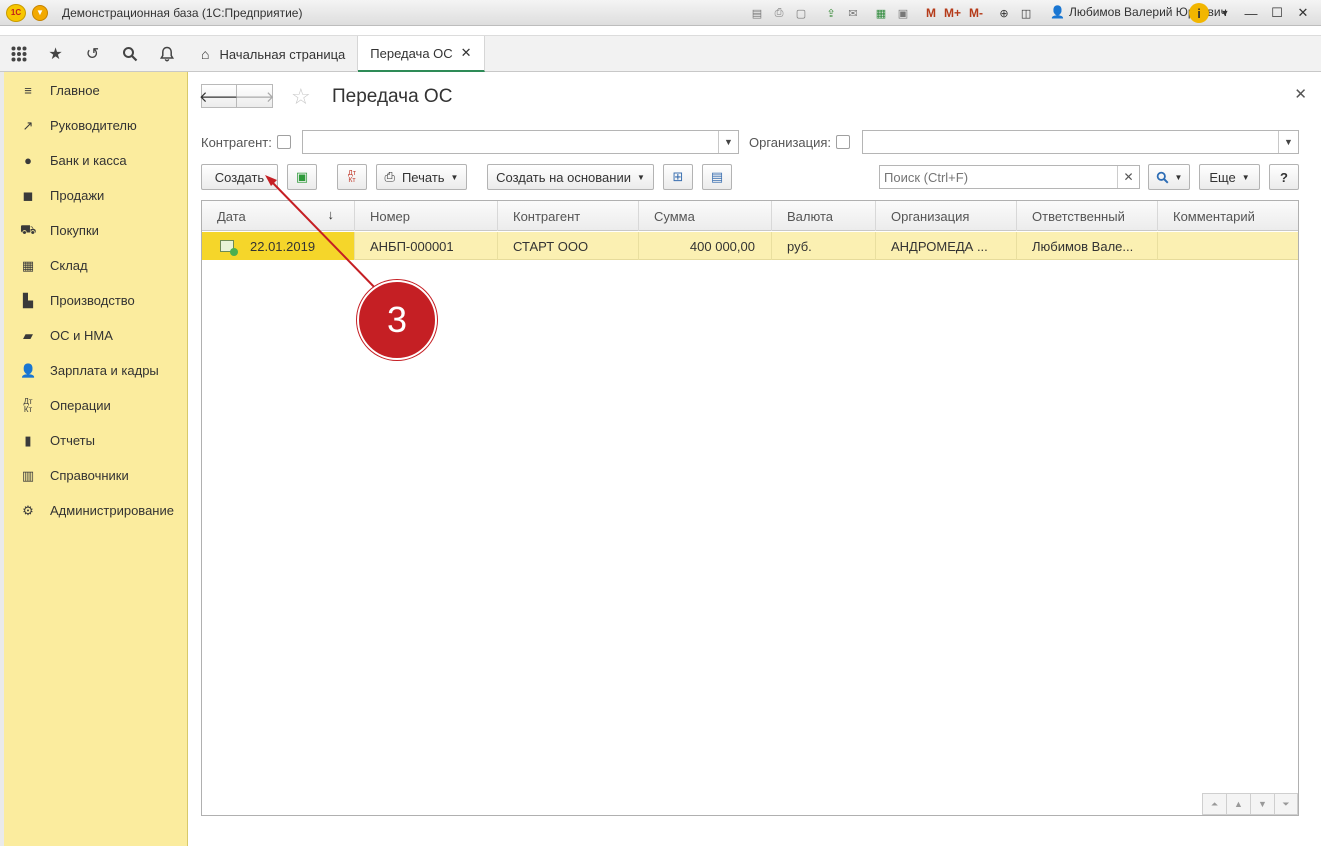  I want to click on forward-button: 🡒, so click(254, 96).